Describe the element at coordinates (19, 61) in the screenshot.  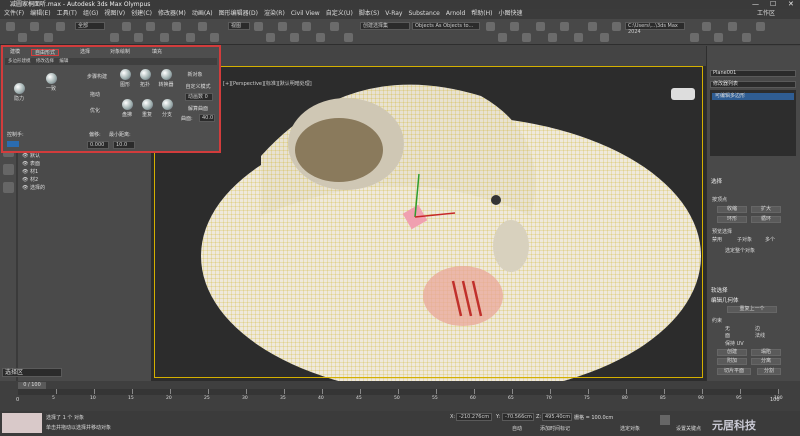
I see `subtab-poly-modeling: 多边形建模` at that location.